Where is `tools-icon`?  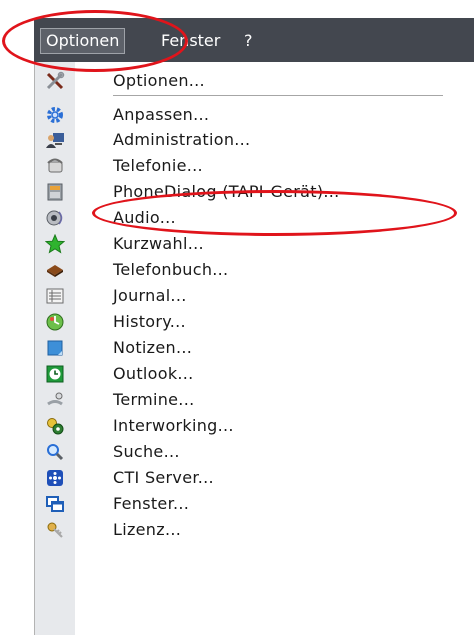 tools-icon is located at coordinates (55, 81).